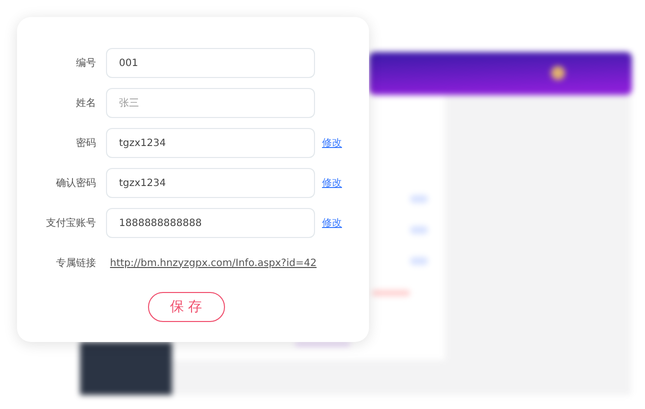  Describe the element at coordinates (213, 263) in the screenshot. I see `url-link: http://bm.hnzyzgpx.com/Info.aspx?id=42` at that location.